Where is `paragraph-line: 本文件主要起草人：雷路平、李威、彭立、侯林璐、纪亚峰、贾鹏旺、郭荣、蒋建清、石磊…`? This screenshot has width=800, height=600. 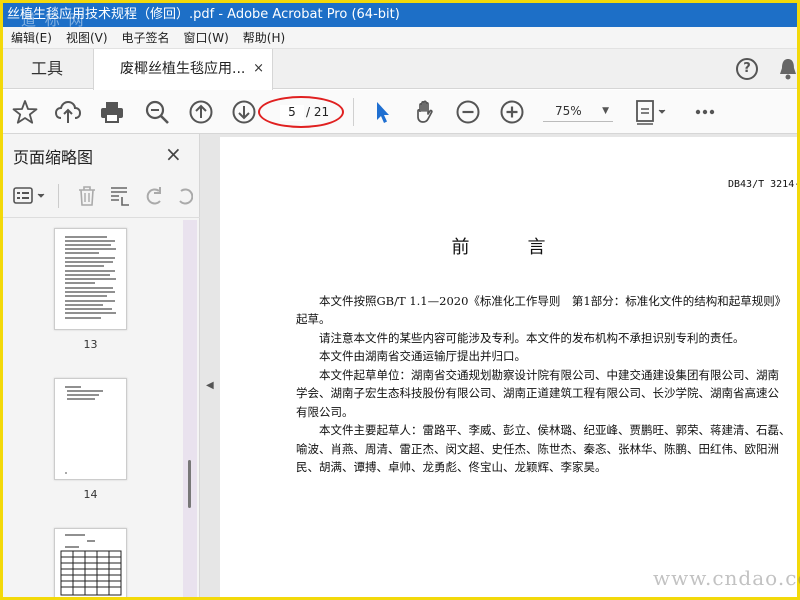 paragraph-line: 本文件主要起草人：雷路平、李威、彭立、侯林璐、纪亚峰、贾鹏旺、郭荣、蒋建清、石磊… is located at coordinates (543, 430).